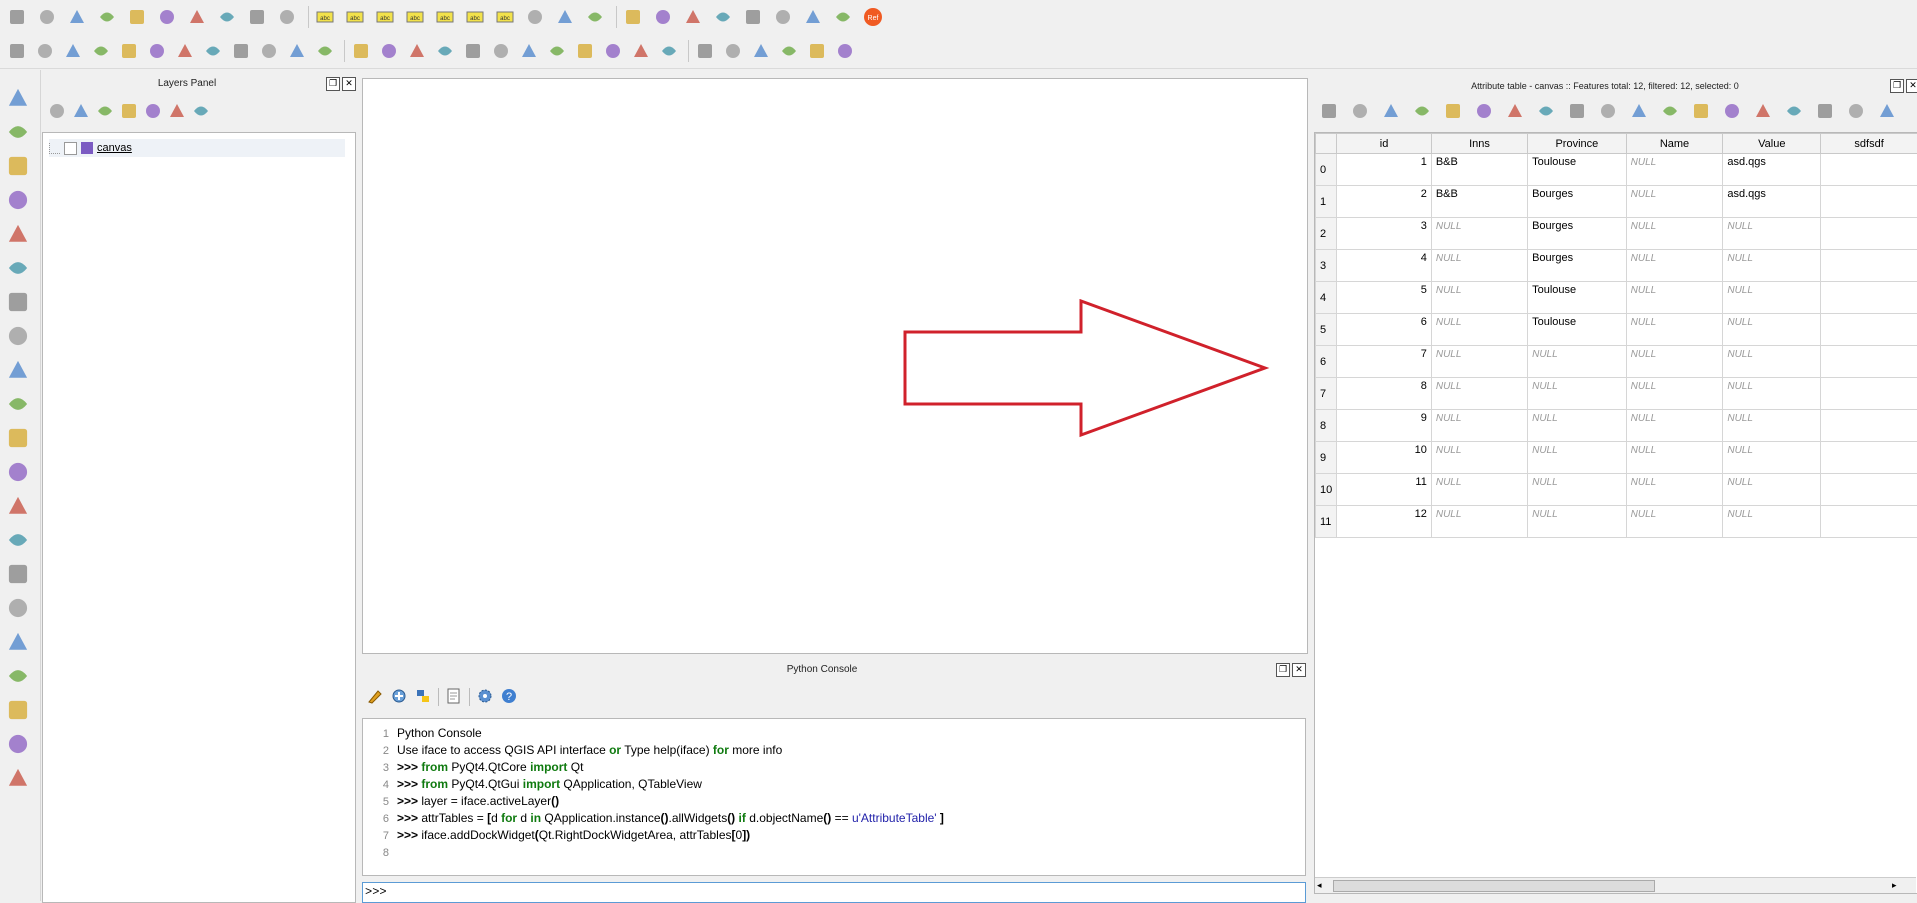  I want to click on cell-id: 11, so click(1384, 490).